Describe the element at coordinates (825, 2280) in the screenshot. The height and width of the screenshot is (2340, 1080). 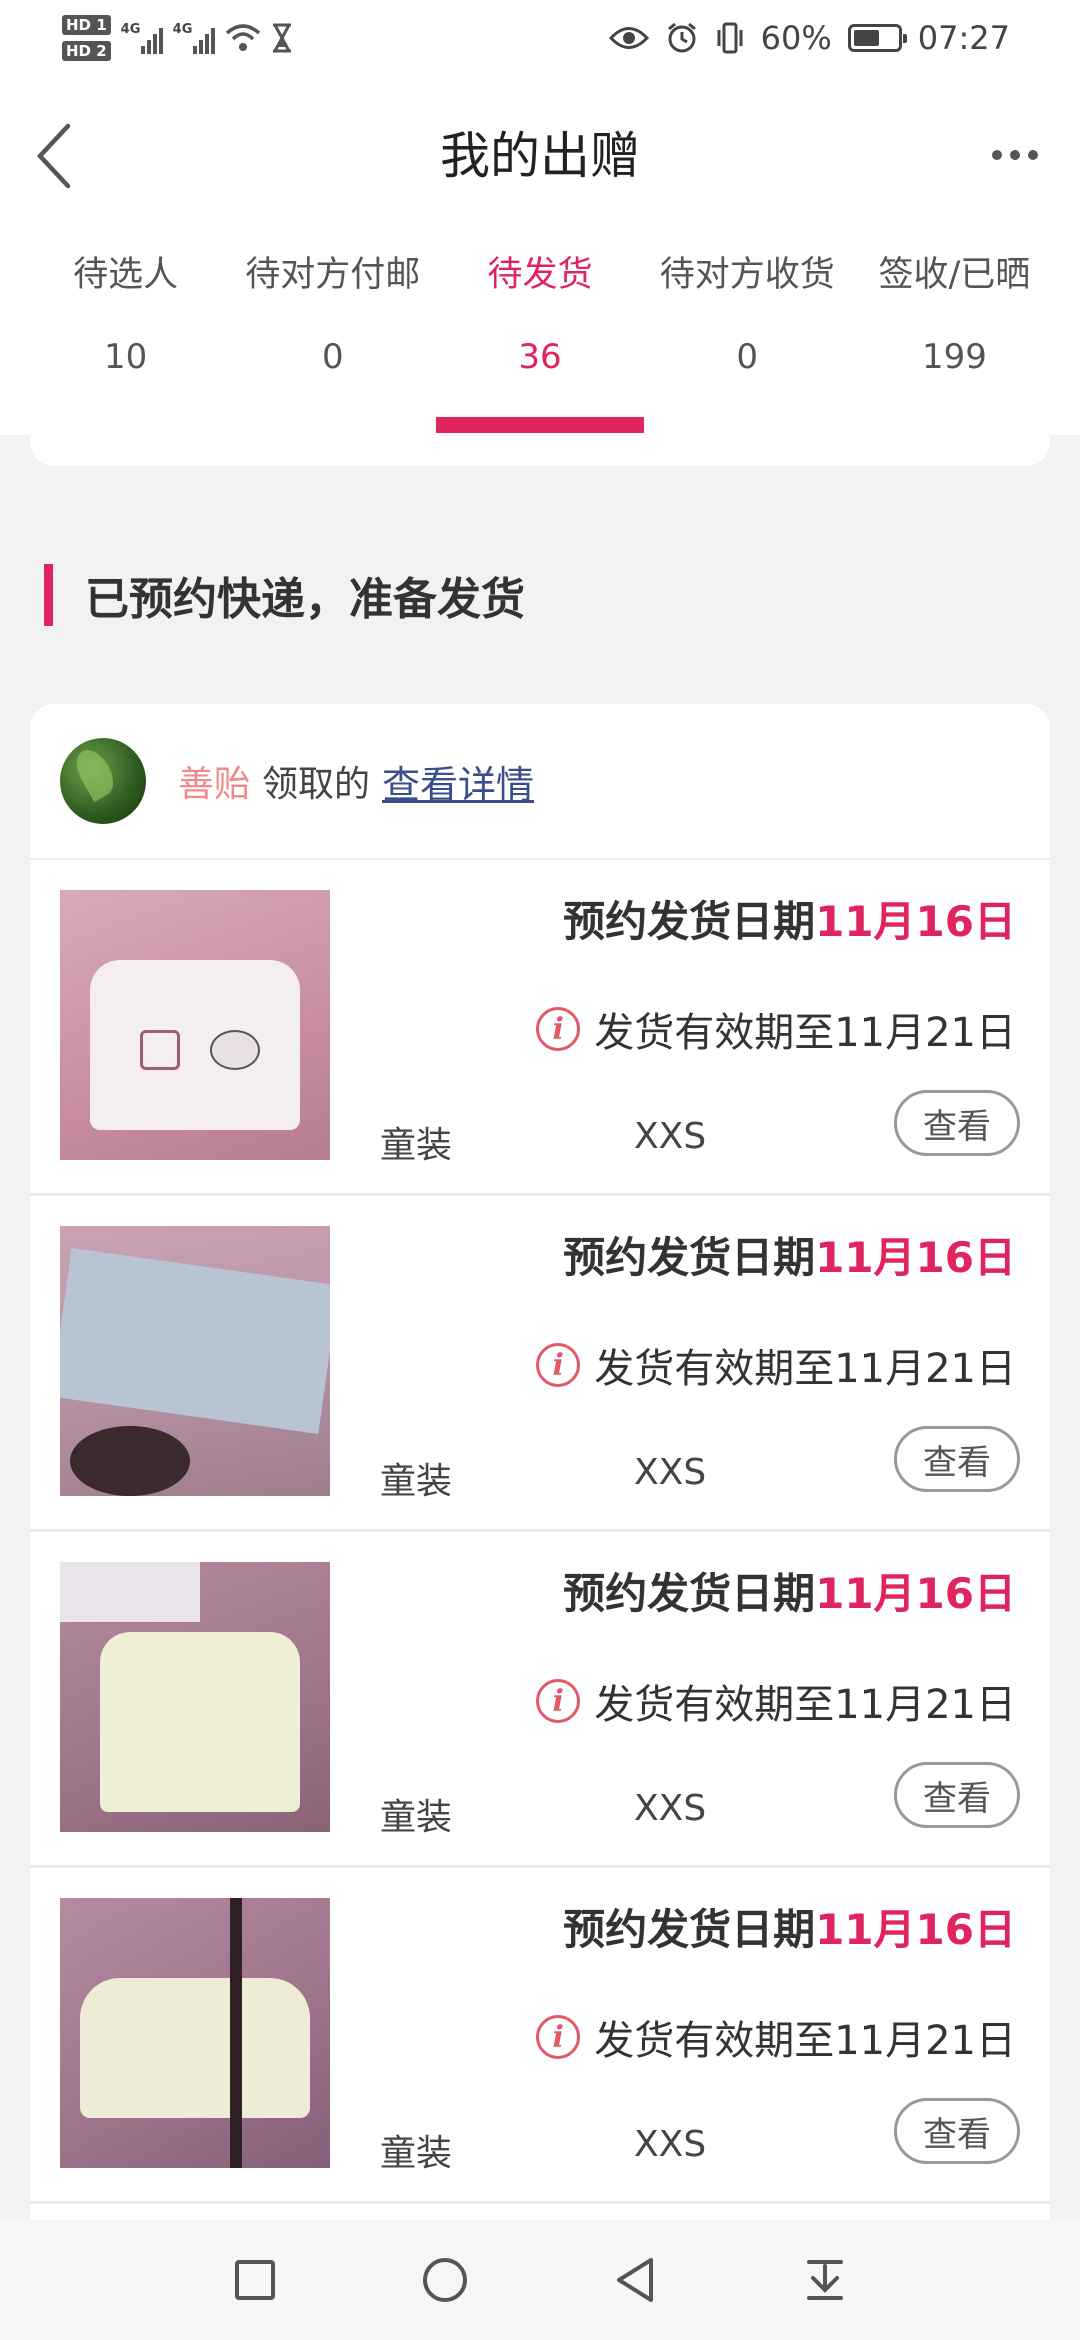
I see `notification-pull-icon` at that location.